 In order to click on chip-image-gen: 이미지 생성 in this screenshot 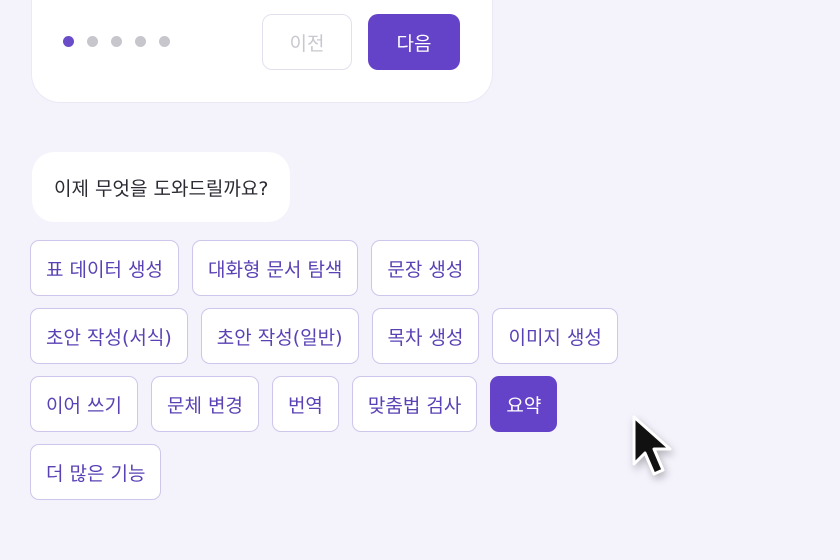, I will do `click(555, 336)`.